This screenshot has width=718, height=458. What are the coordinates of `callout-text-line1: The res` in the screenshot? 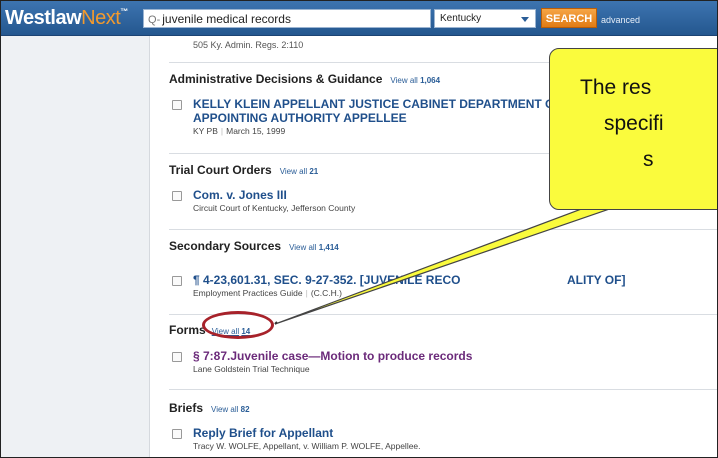 It's located at (616, 87).